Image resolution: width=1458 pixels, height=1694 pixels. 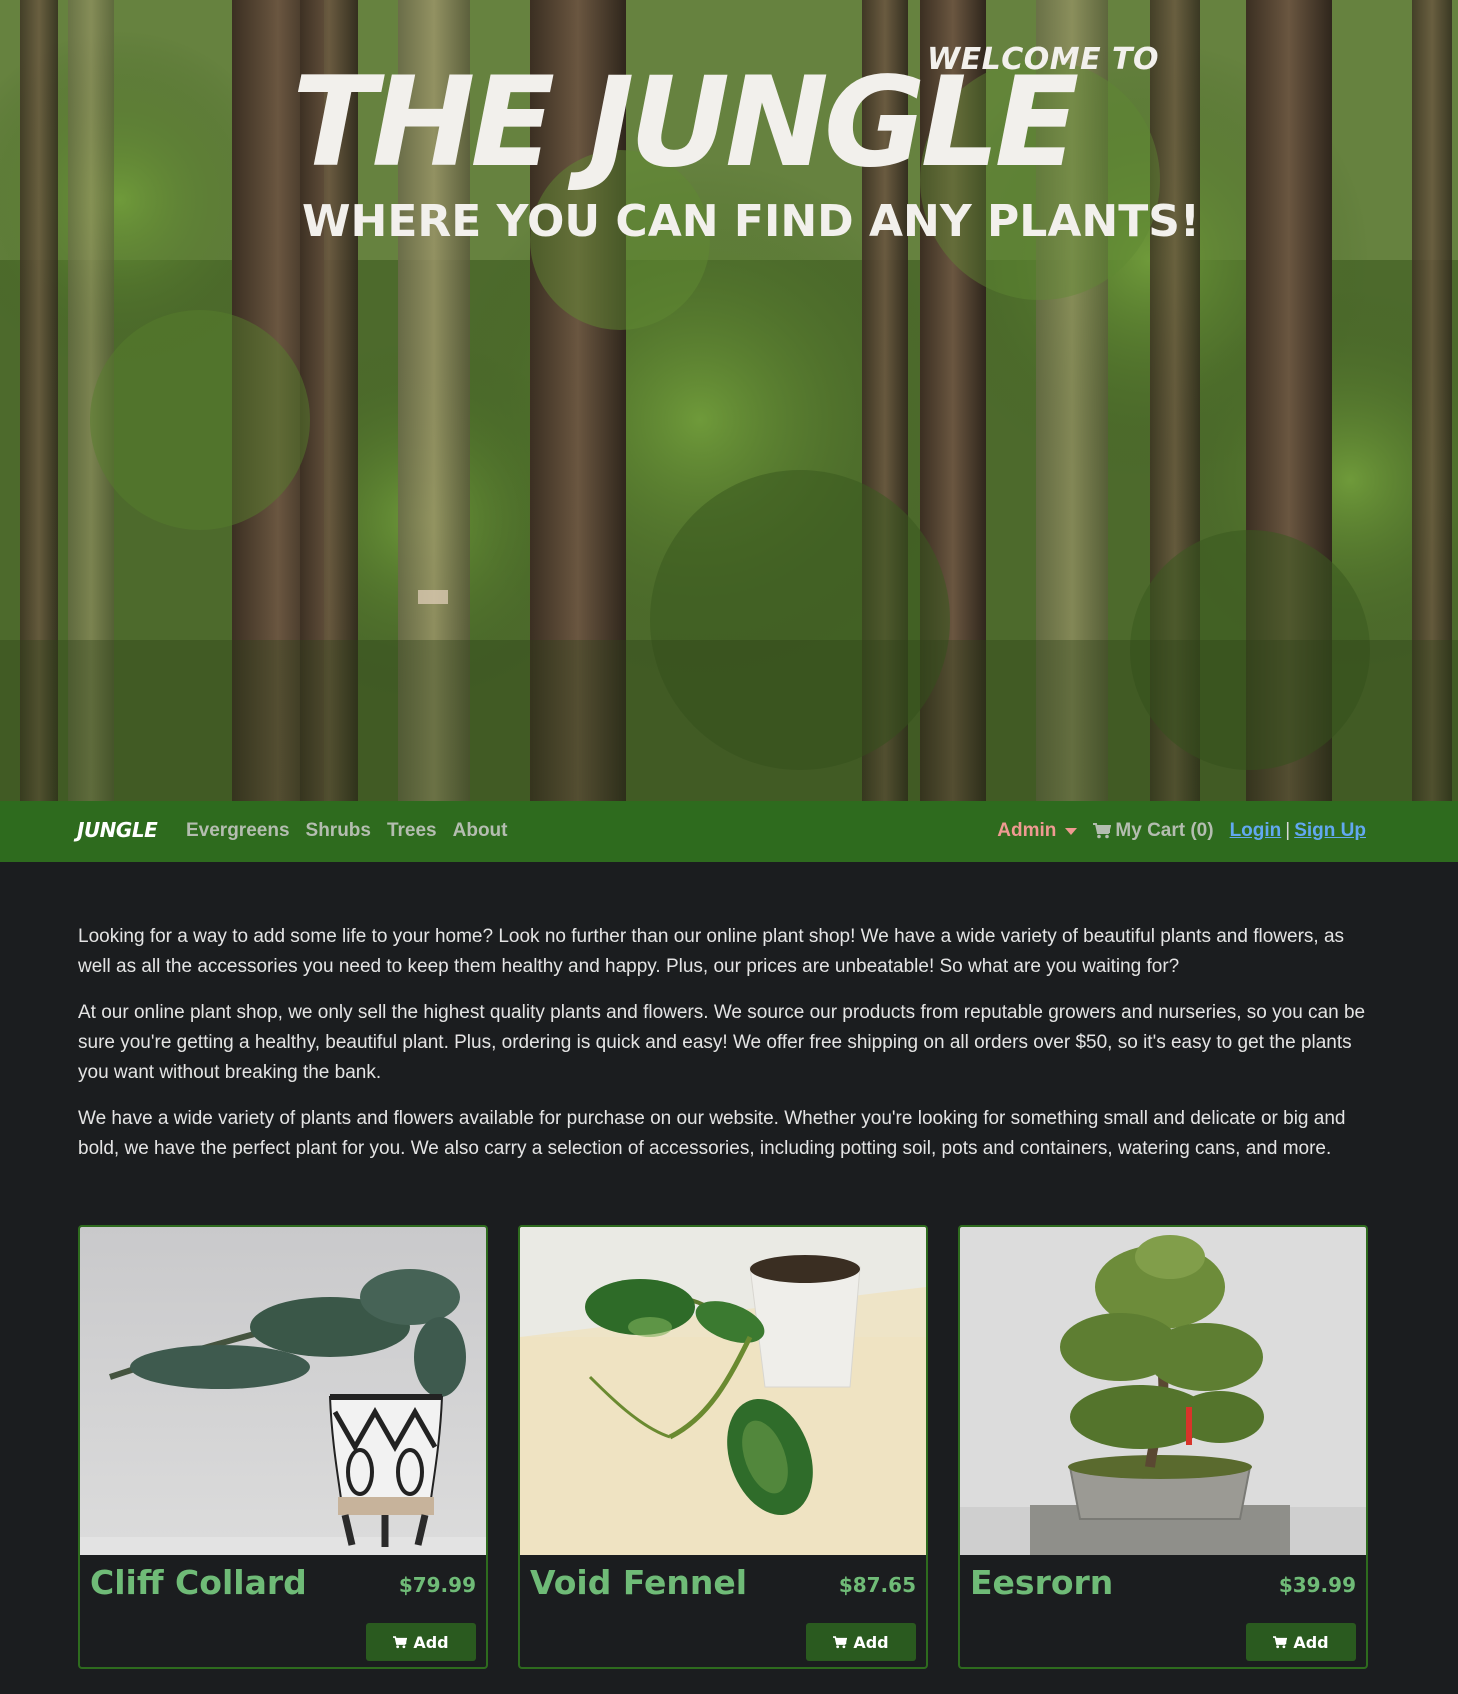 I want to click on admin-dropdown-label: Admin, so click(x=1027, y=830).